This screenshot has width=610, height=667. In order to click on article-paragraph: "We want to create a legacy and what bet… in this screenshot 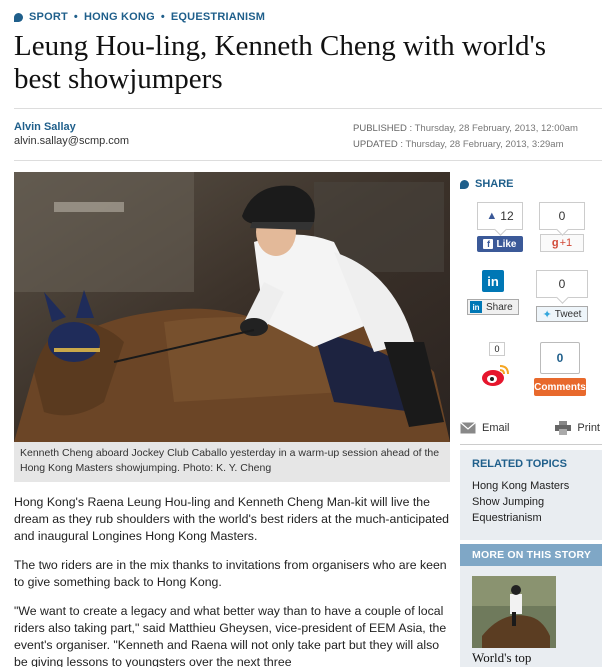, I will do `click(230, 635)`.